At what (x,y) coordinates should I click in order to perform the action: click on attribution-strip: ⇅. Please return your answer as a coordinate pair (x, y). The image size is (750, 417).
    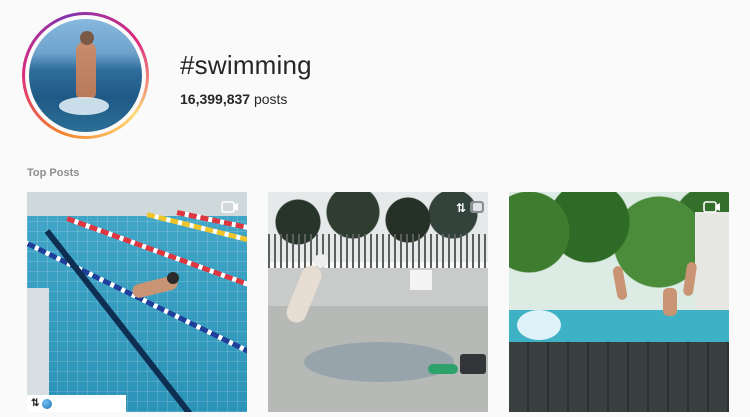
    Looking at the image, I should click on (76, 403).